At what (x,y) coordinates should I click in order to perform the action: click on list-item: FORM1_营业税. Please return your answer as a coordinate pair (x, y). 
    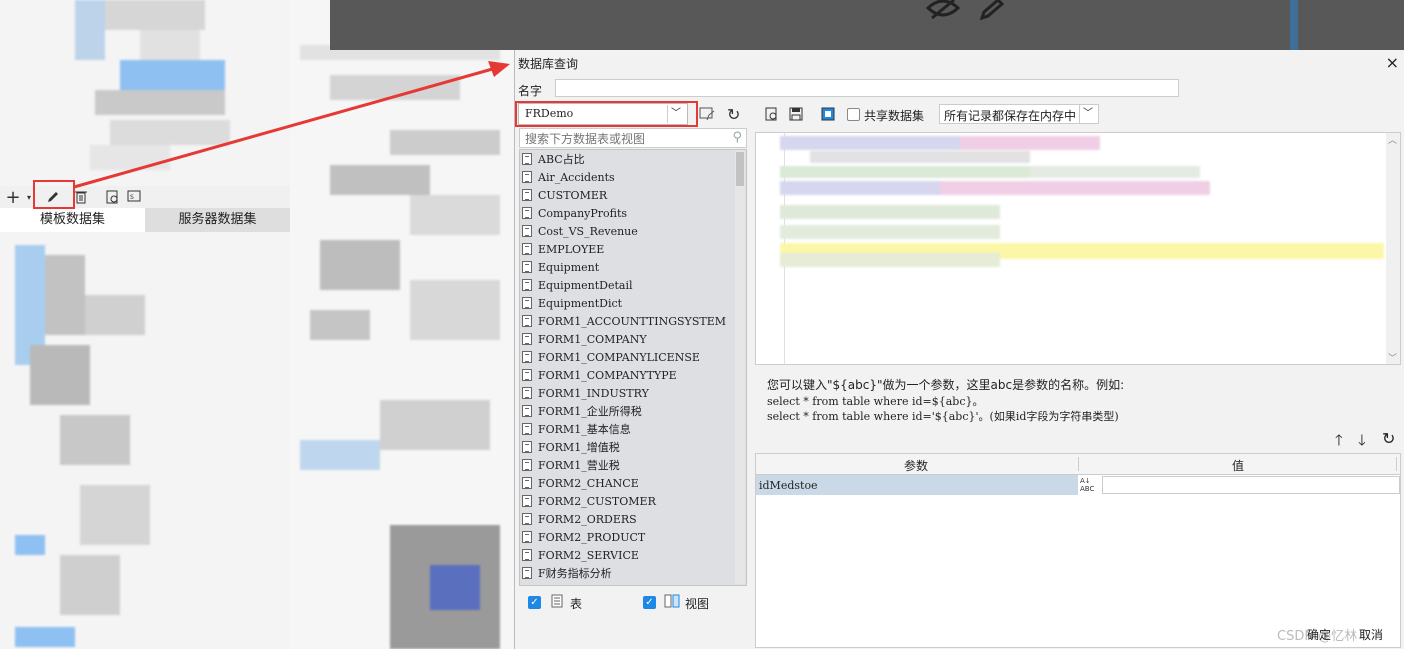
    Looking at the image, I should click on (628, 465).